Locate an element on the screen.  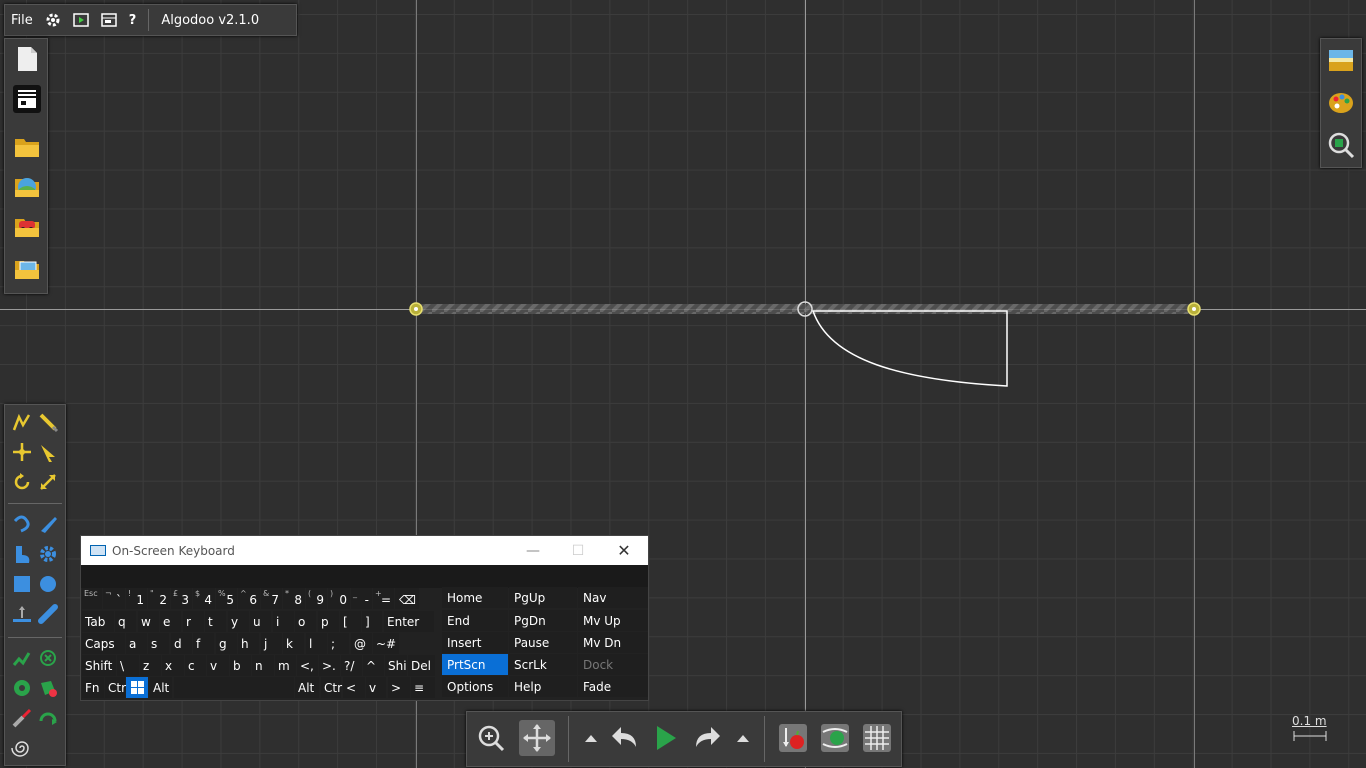
key: Esc is located at coordinates (92, 598).